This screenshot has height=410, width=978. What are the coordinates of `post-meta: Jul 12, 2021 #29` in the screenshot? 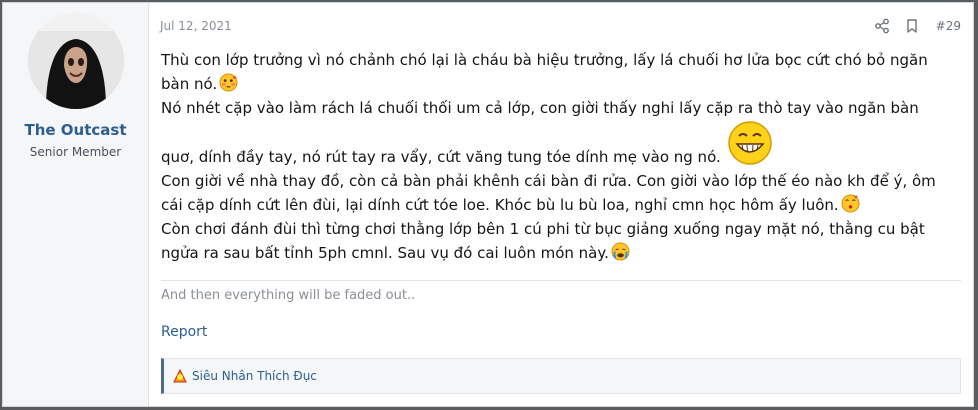 It's located at (560, 25).